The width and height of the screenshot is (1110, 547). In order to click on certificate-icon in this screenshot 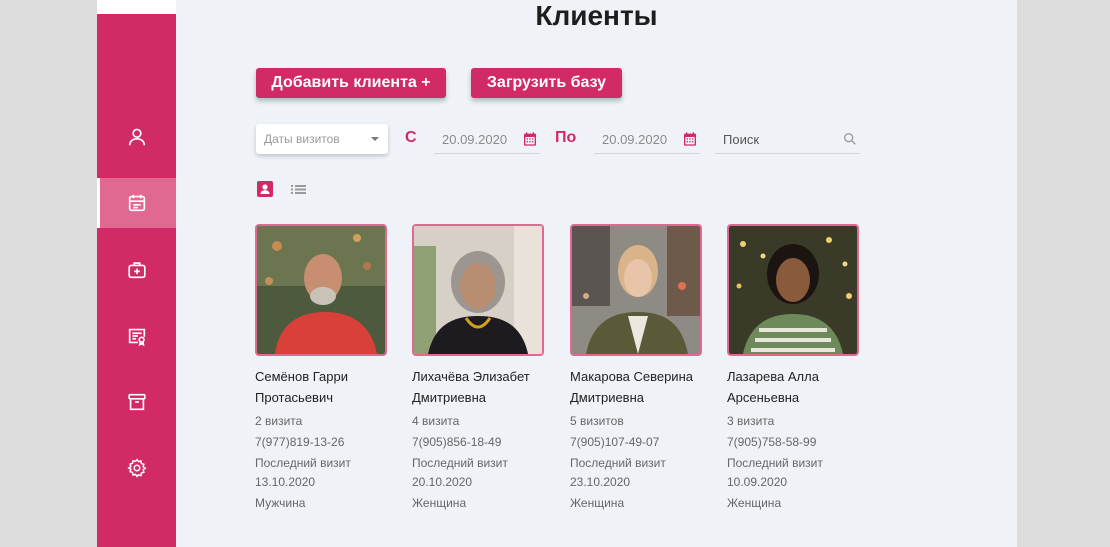, I will do `click(136, 337)`.